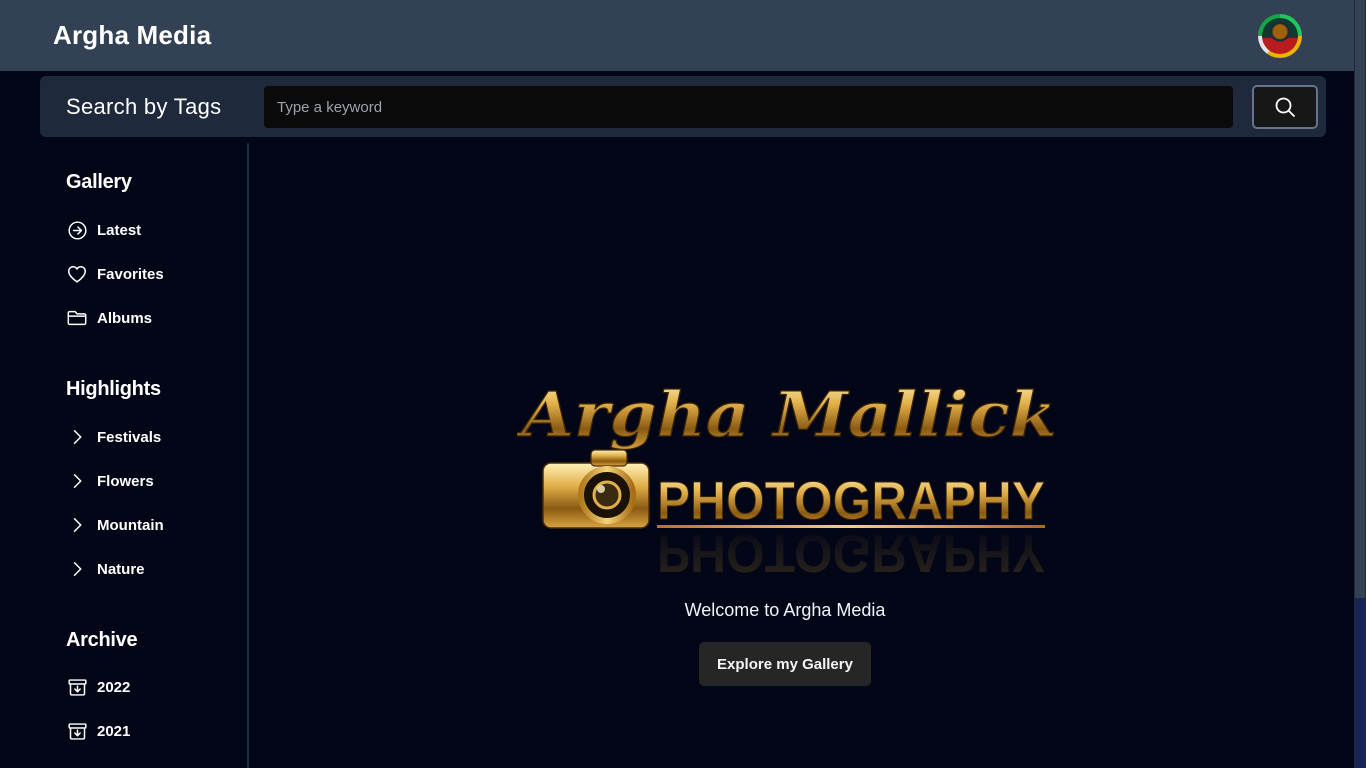 The image size is (1366, 768). Describe the element at coordinates (114, 687) in the screenshot. I see `sidebar-item-label: 2022` at that location.